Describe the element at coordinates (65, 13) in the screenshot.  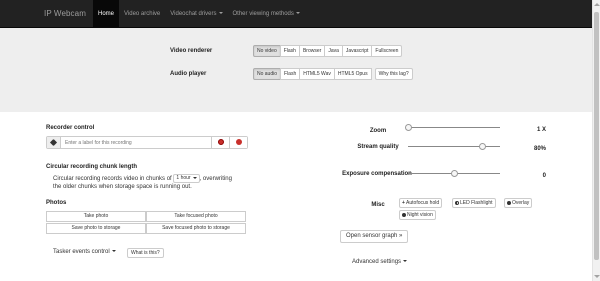
I see `brand-logo-text: IP Webcam` at that location.